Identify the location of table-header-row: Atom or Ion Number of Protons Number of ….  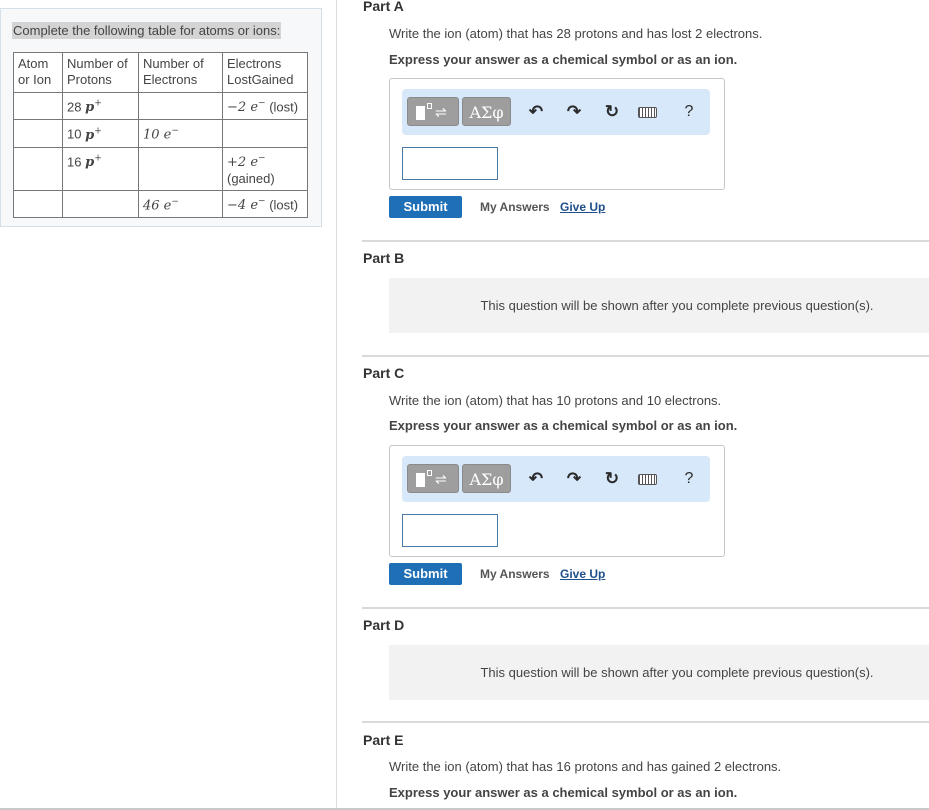
(160, 72).